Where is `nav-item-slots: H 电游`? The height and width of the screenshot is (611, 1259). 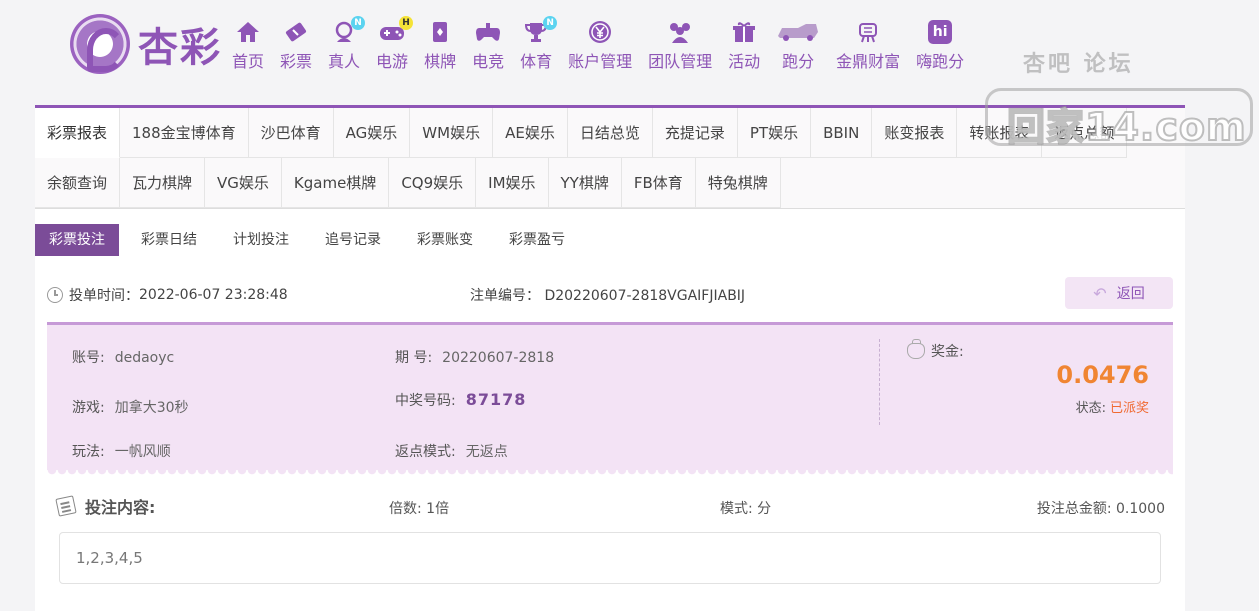 nav-item-slots: H 电游 is located at coordinates (392, 44).